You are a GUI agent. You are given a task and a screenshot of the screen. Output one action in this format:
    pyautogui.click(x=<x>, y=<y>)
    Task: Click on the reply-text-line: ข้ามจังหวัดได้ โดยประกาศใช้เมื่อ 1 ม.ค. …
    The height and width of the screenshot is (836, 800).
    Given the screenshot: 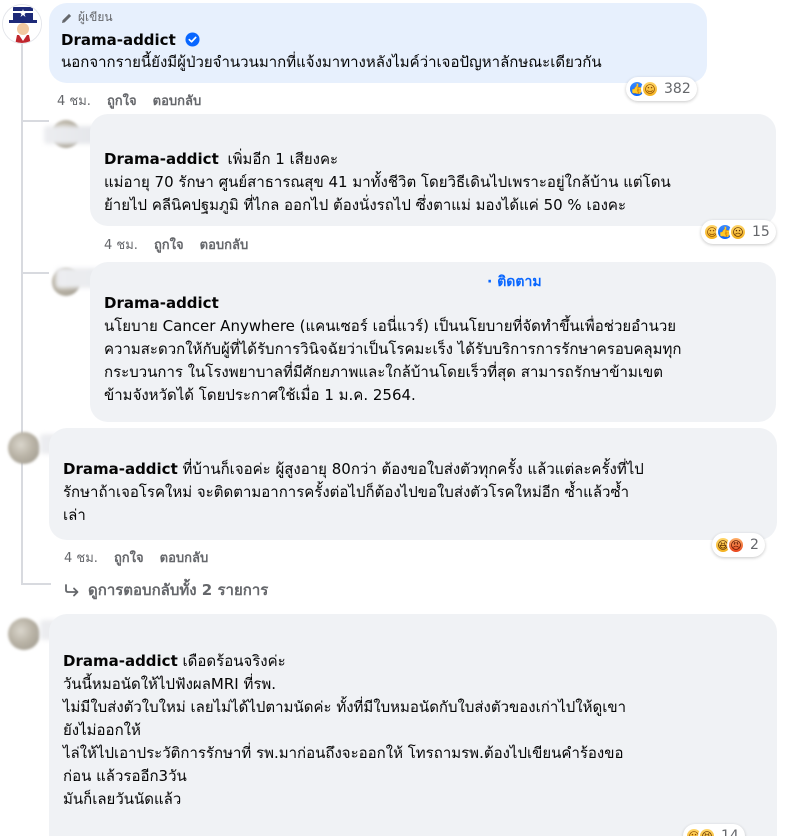 What is the action you would take?
    pyautogui.click(x=260, y=395)
    